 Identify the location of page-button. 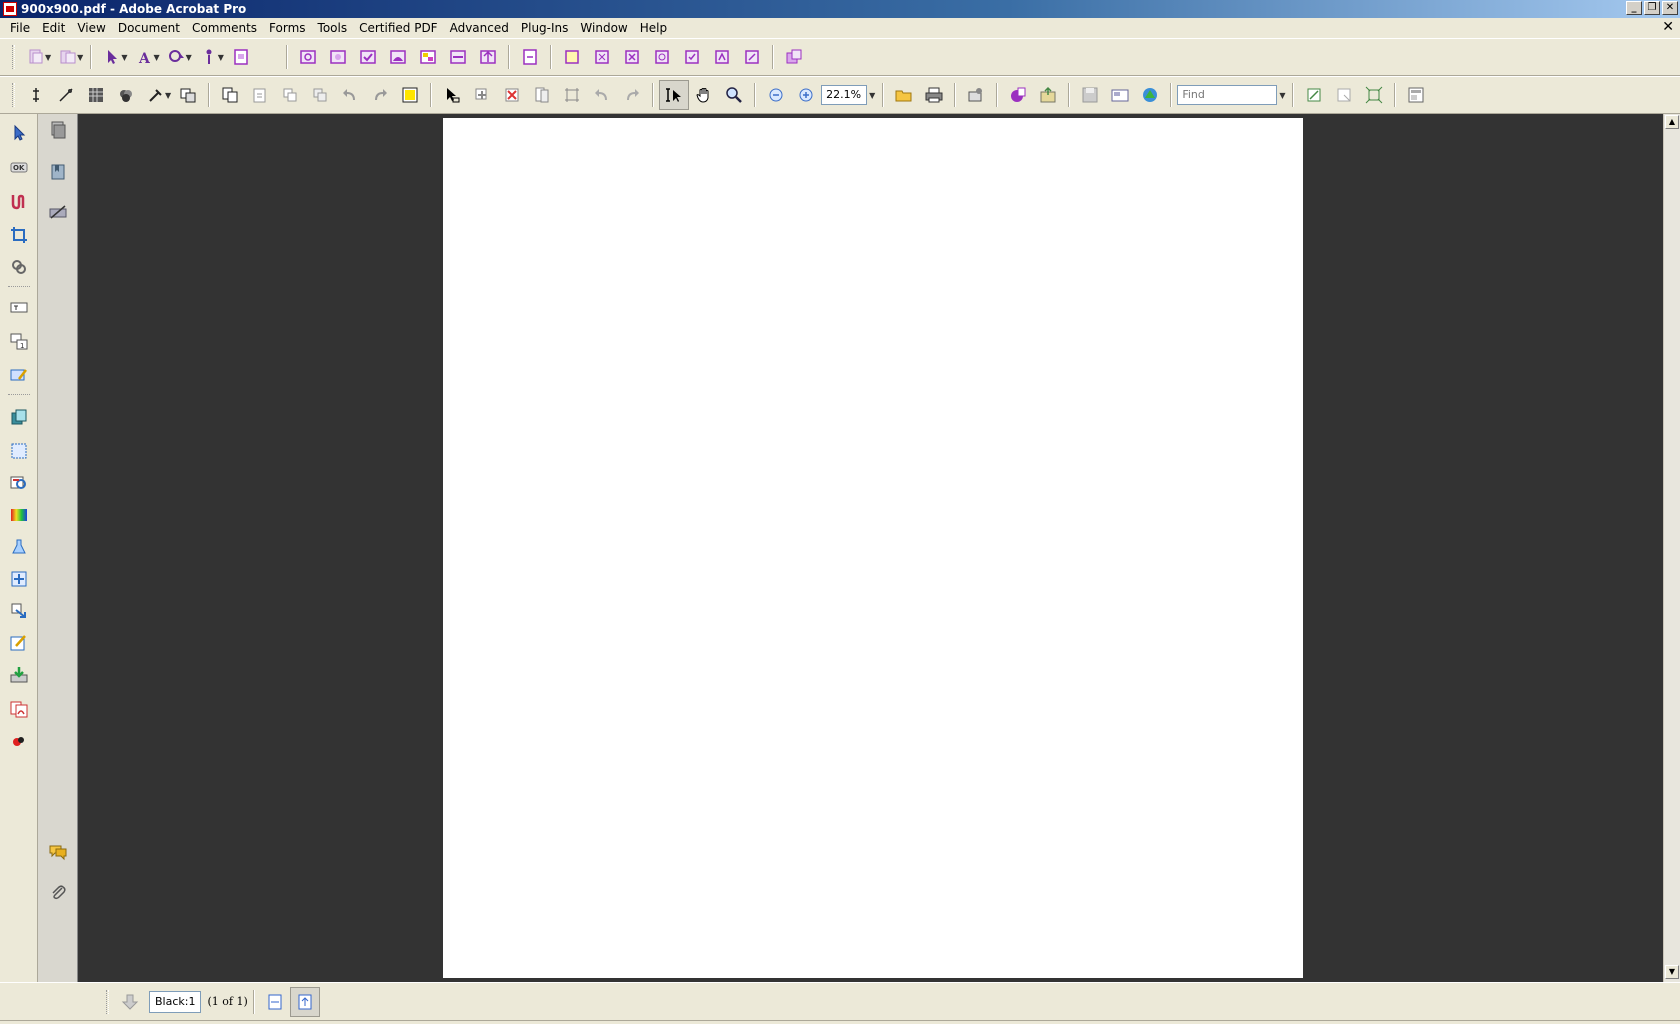
(542, 95).